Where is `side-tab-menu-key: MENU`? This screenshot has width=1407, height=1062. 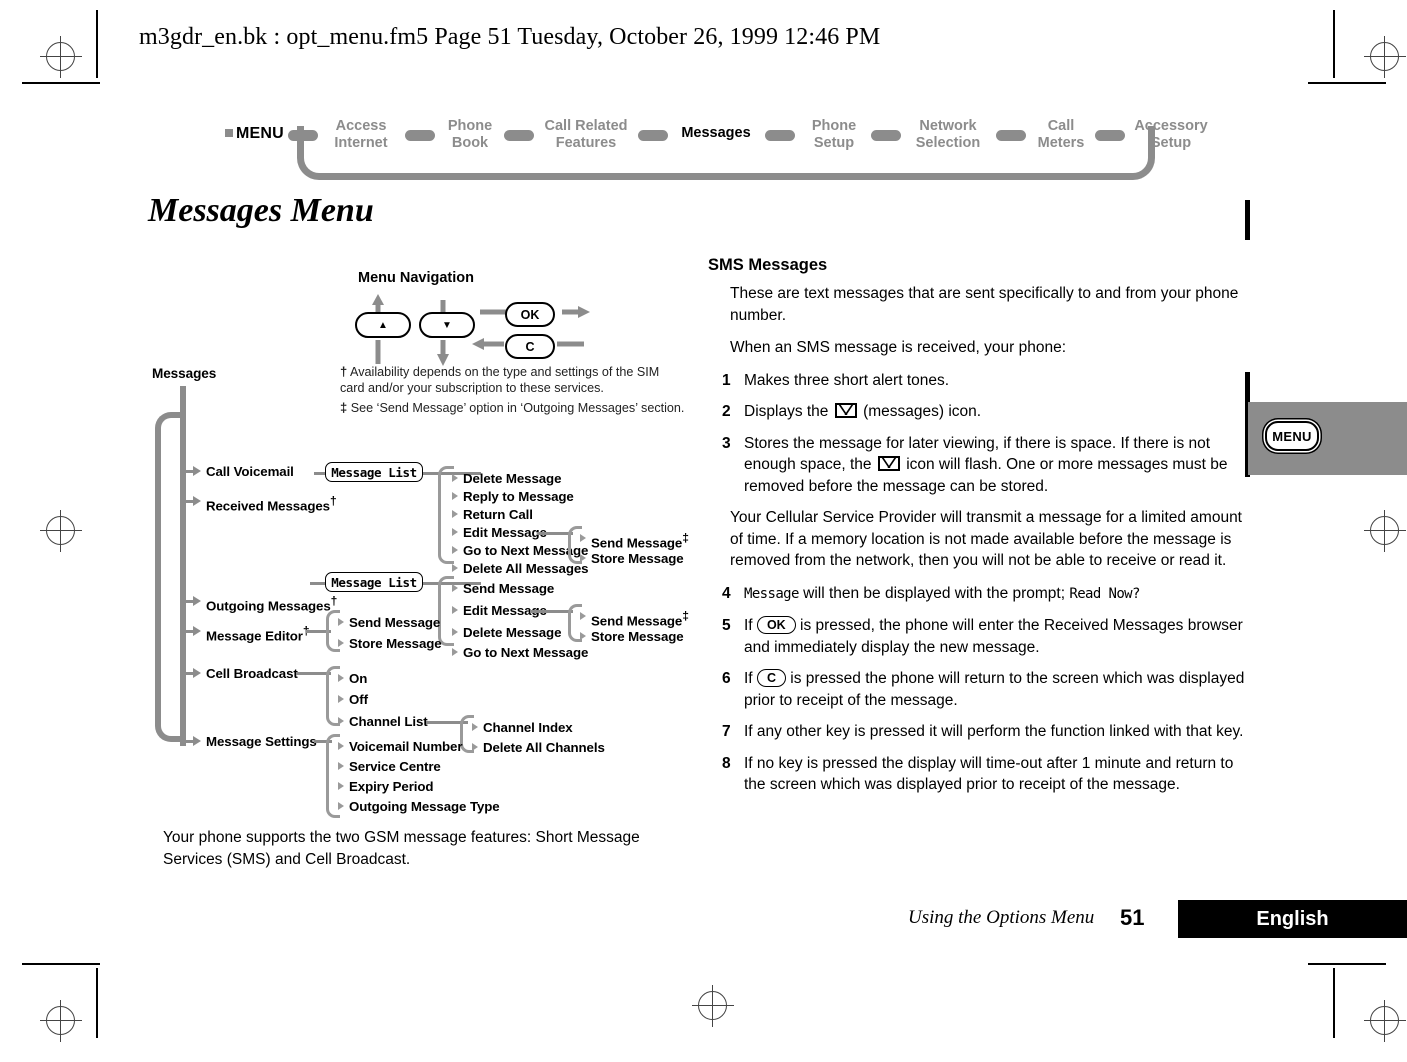
side-tab-menu-key: MENU is located at coordinates (1292, 436).